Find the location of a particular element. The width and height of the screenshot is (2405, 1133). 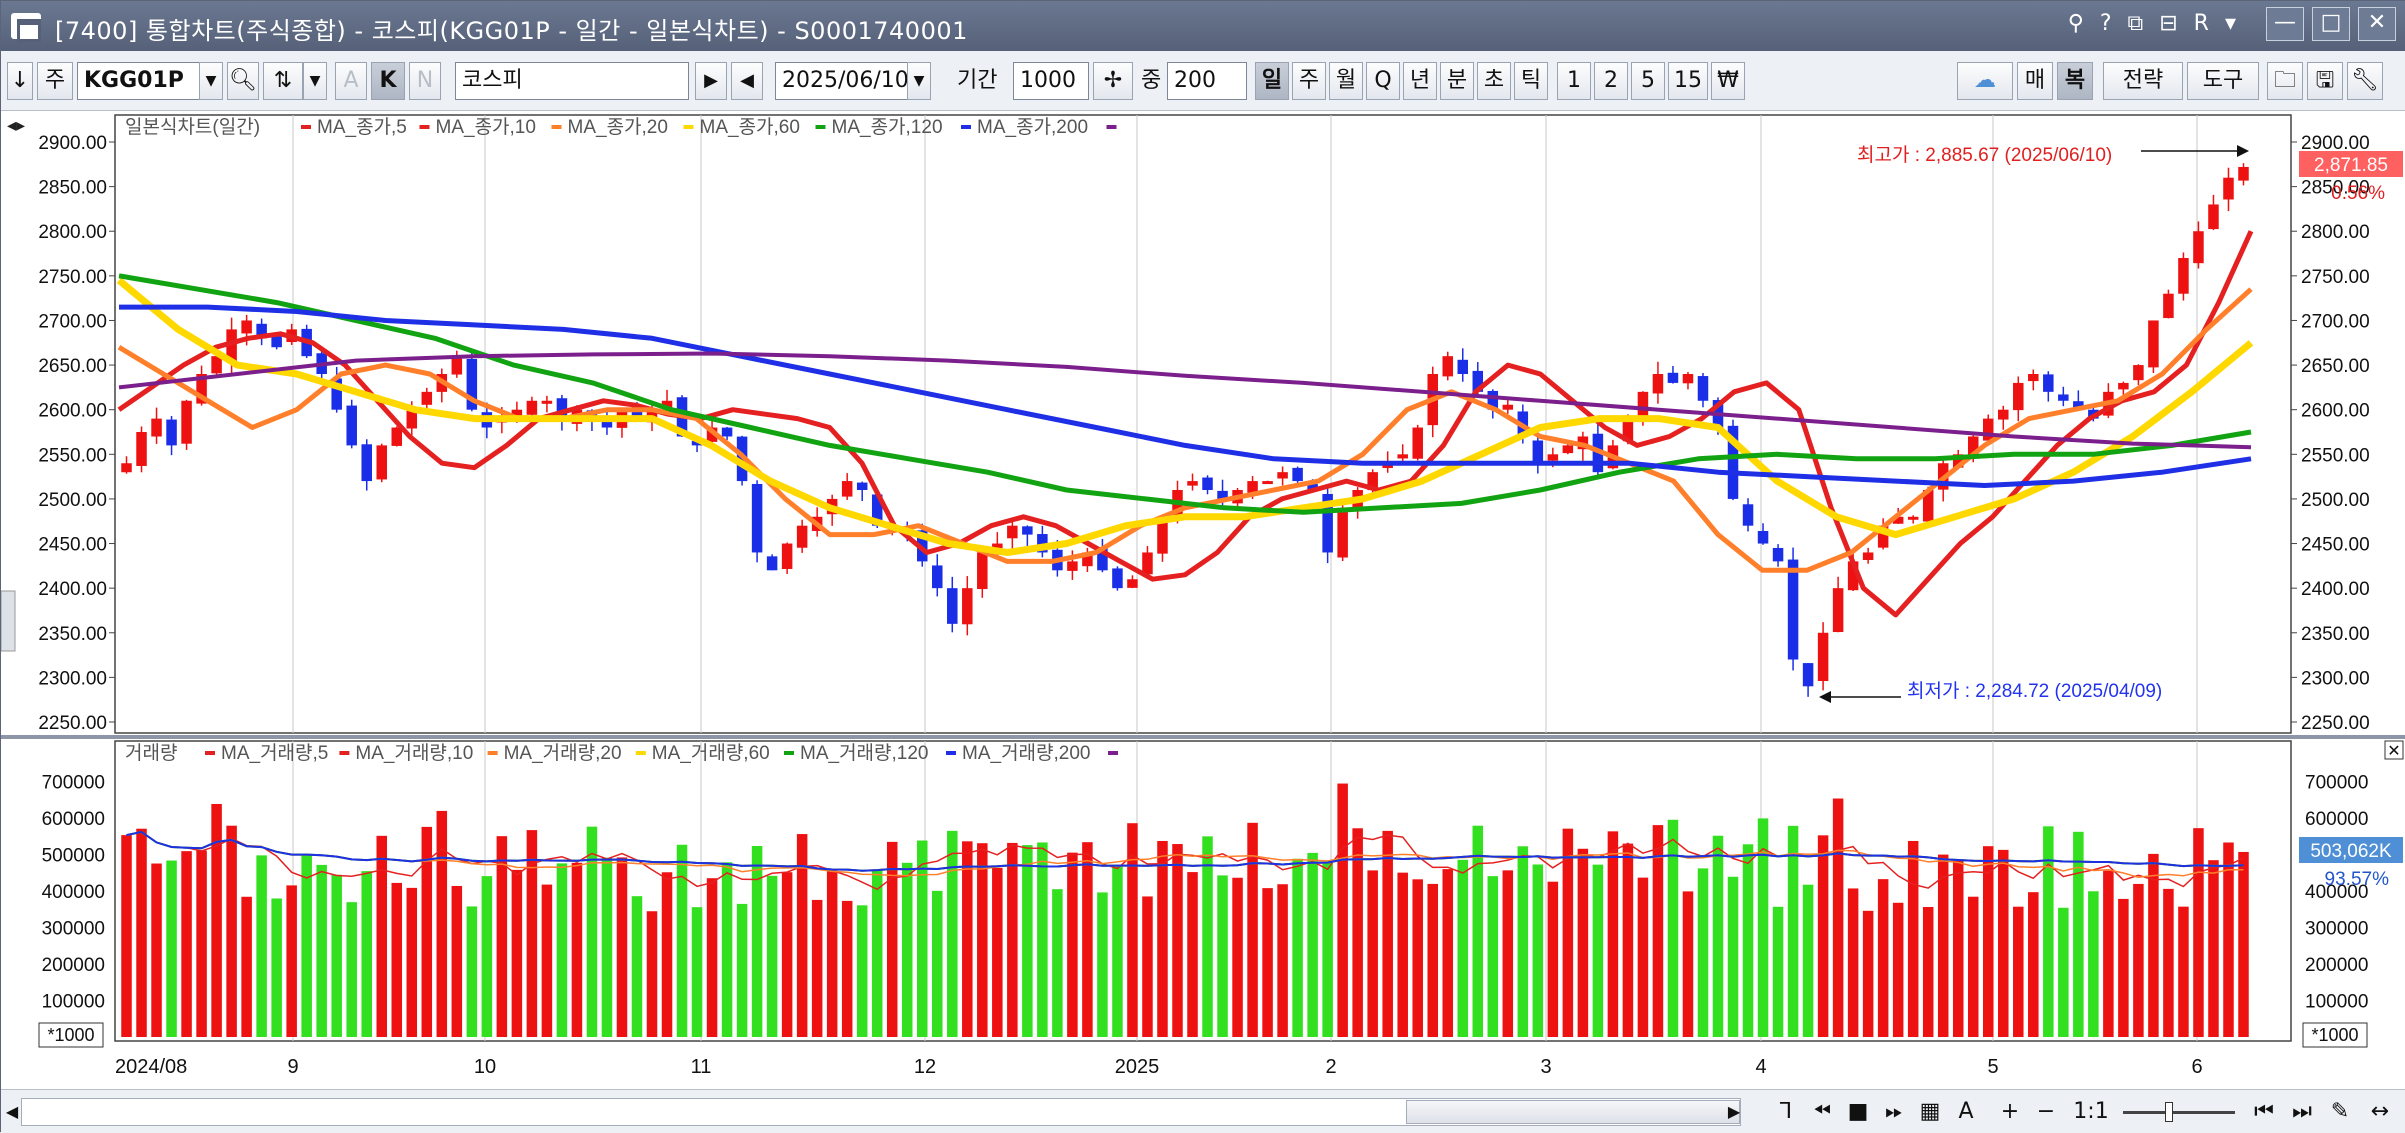

fit-icon: ↔ is located at coordinates (2380, 1112).